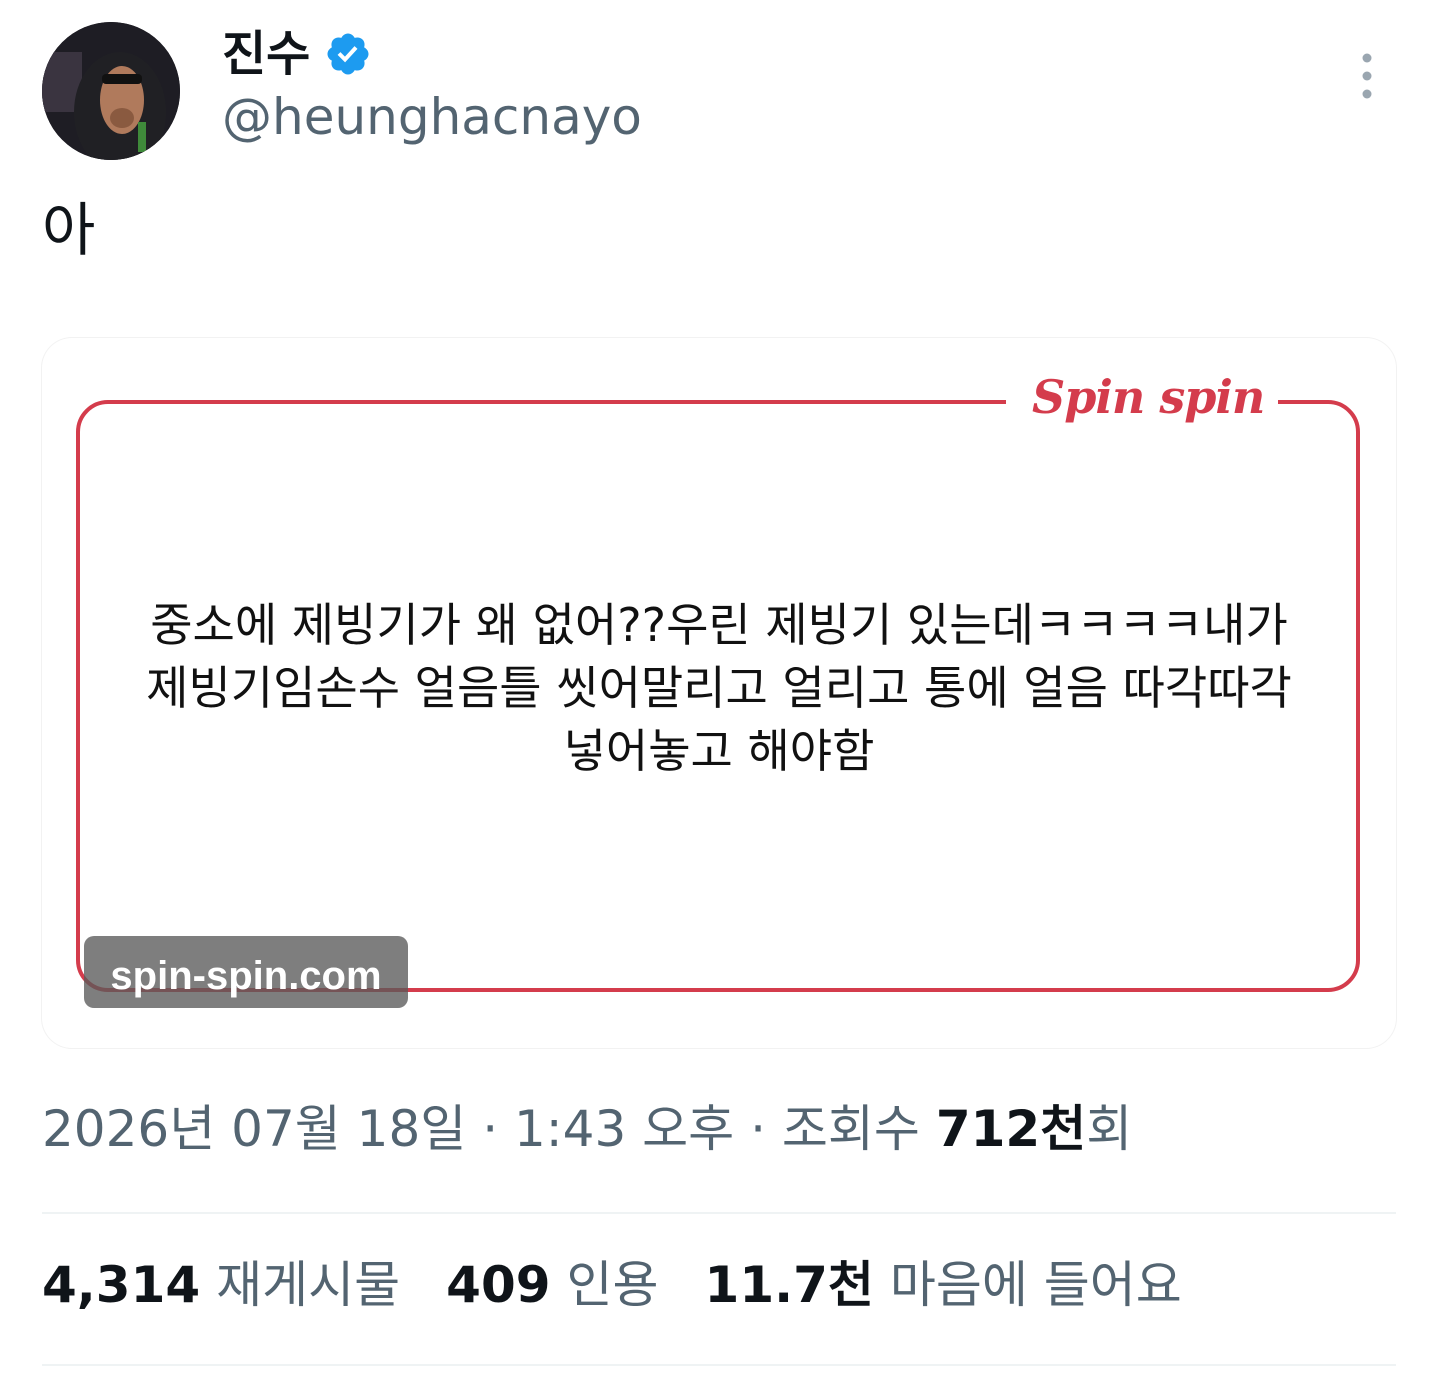 This screenshot has width=1437, height=1373. I want to click on likes-stat: 11.7천 마음에 들어요, so click(943, 1285).